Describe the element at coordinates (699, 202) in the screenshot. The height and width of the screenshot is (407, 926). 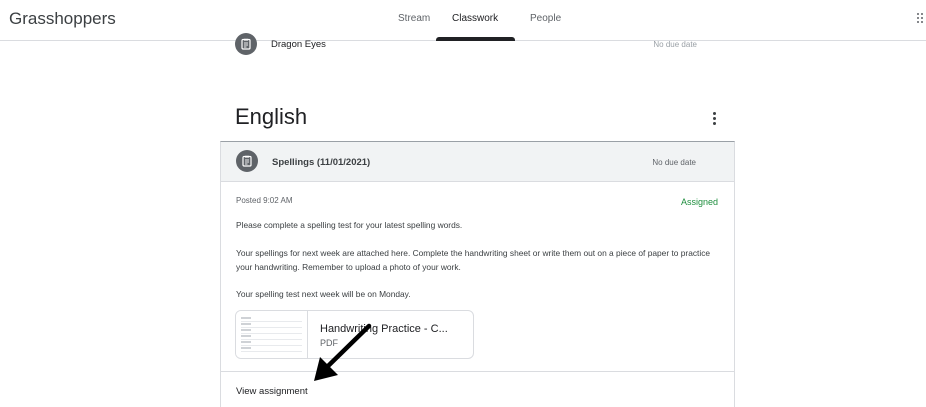
I see `status-badge: Assigned` at that location.